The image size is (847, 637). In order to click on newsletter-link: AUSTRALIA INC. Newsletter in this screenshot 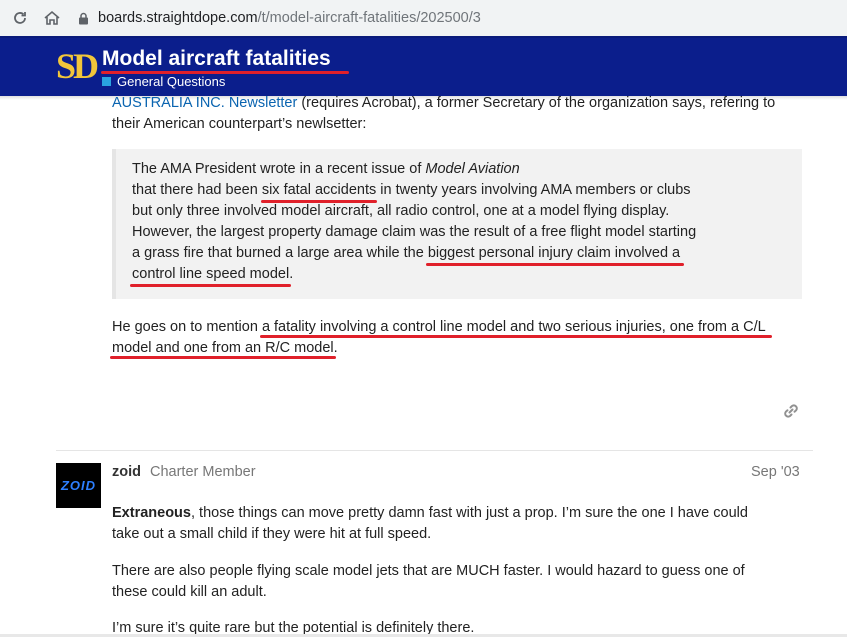, I will do `click(204, 103)`.